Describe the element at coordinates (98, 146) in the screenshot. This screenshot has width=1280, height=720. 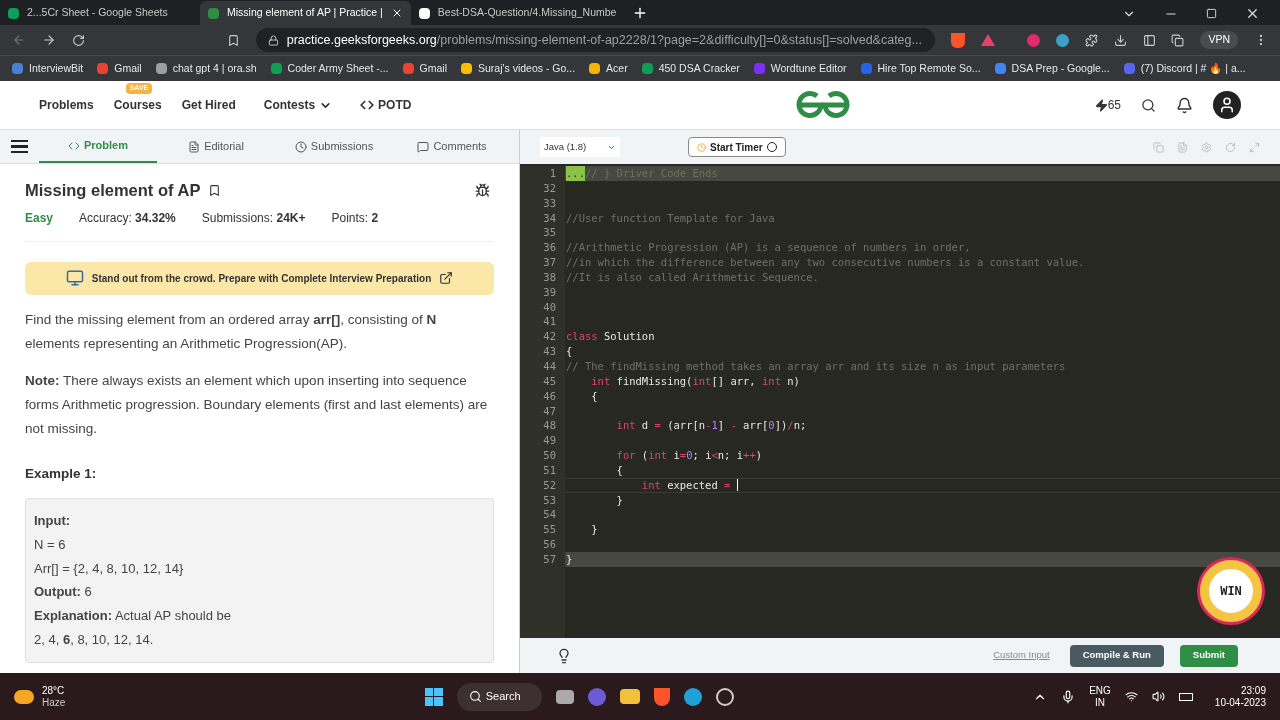
I see `problem-tab: Problem` at that location.